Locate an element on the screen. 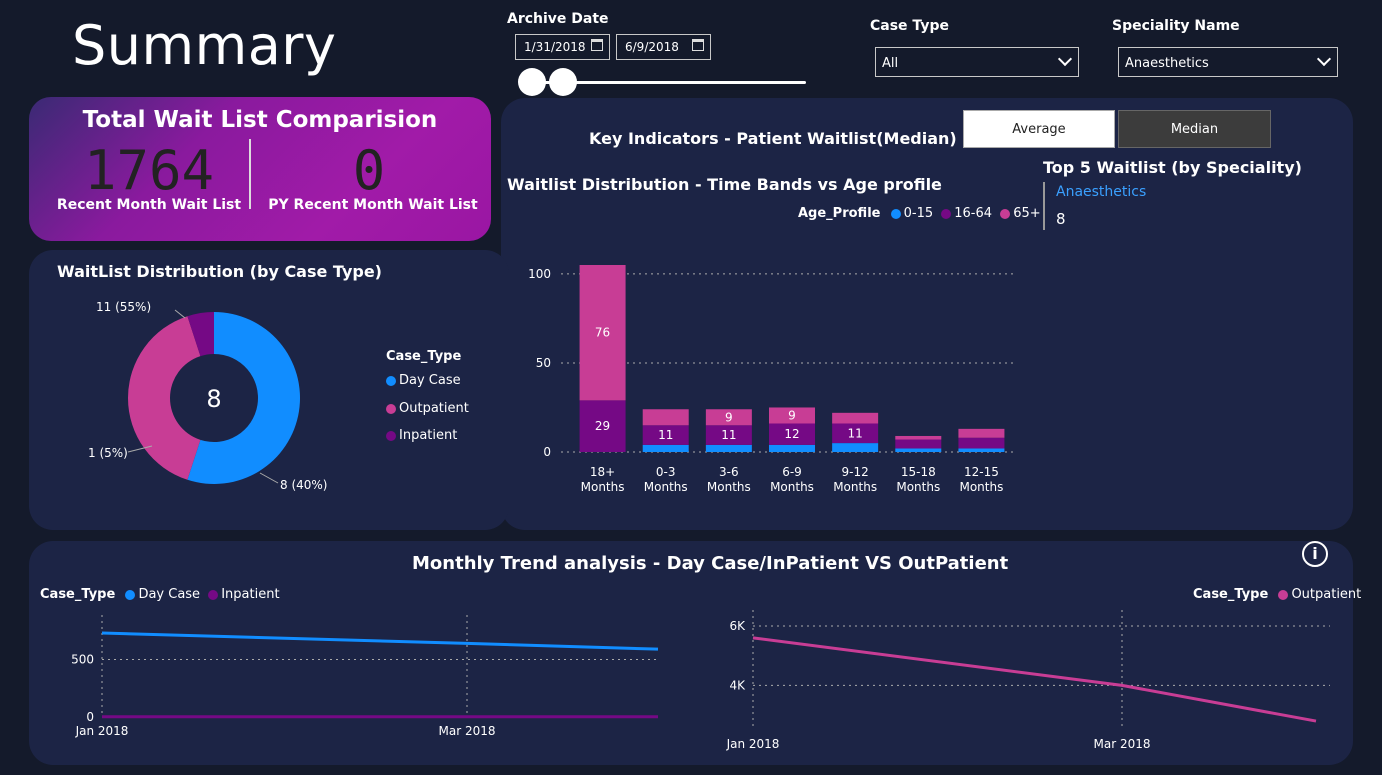 The image size is (1382, 775). x-tick-label: 3-6 is located at coordinates (729, 472).